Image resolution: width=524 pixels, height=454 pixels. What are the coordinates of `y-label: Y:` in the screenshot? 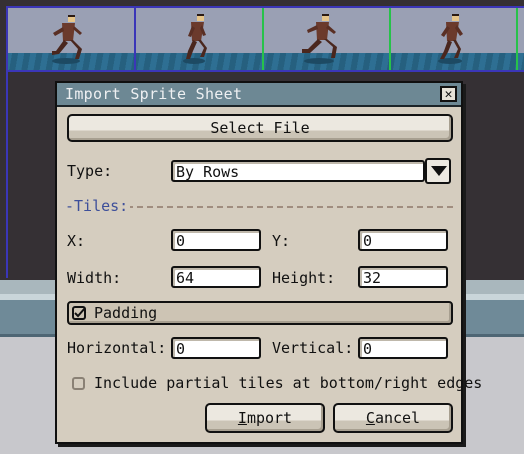 It's located at (281, 241).